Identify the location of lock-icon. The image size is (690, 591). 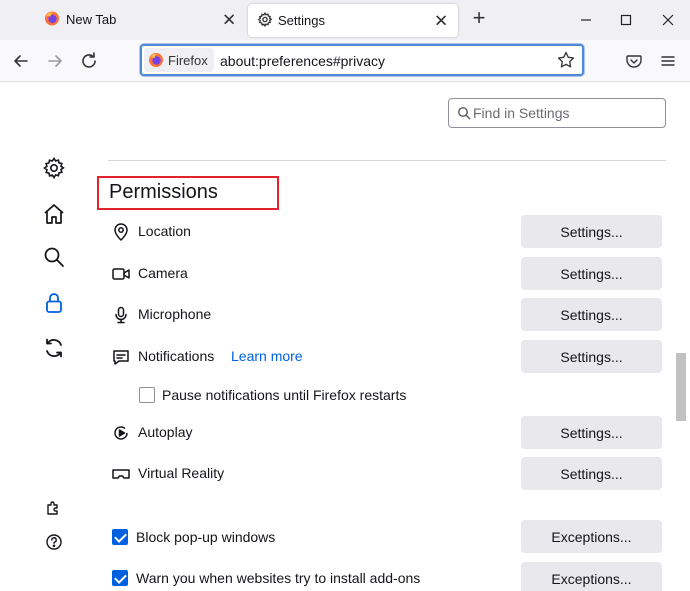
(54, 303).